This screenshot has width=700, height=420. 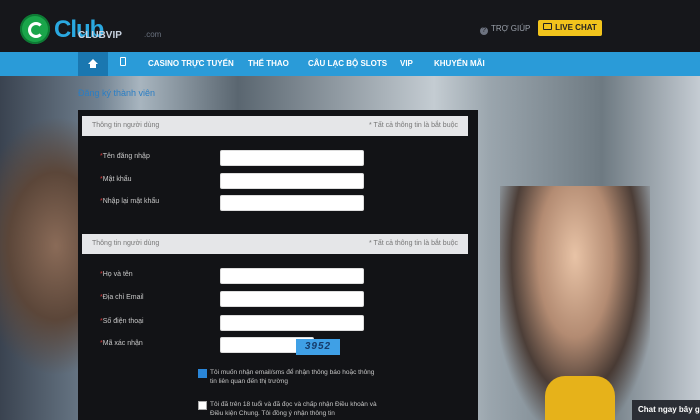 What do you see at coordinates (100, 35) in the screenshot?
I see `logo-subtext: CLUBVIP` at bounding box center [100, 35].